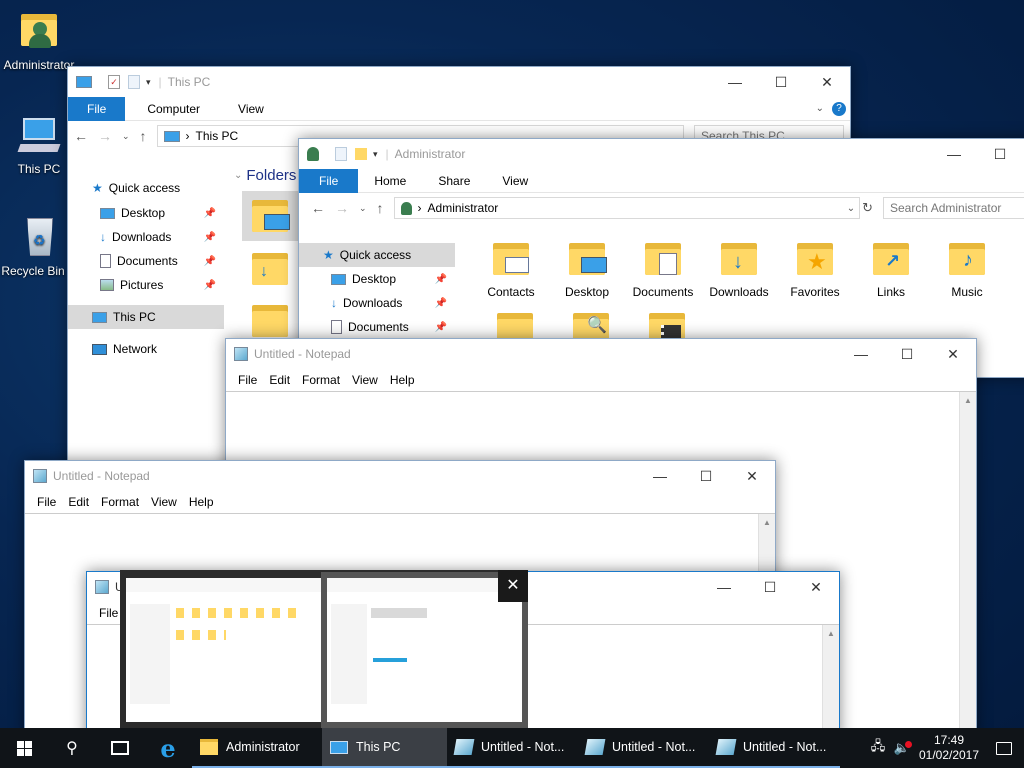  I want to click on tab-share: Share, so click(454, 181).